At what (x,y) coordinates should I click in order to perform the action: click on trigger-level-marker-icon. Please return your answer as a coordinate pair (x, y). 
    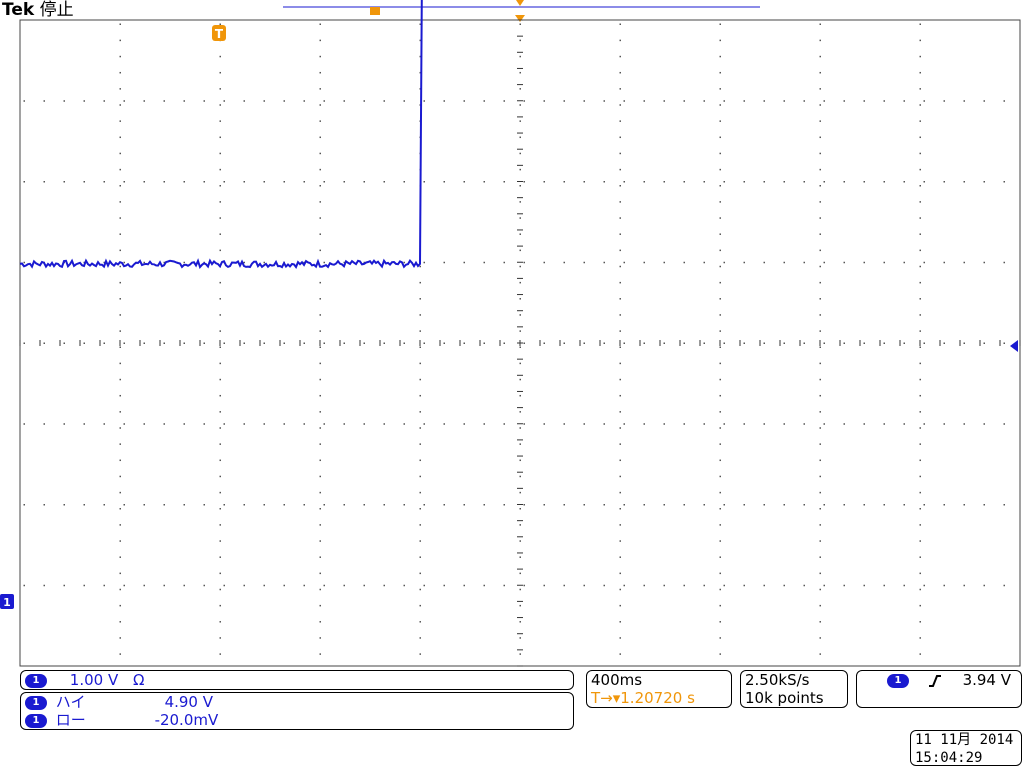
    Looking at the image, I should click on (1014, 346).